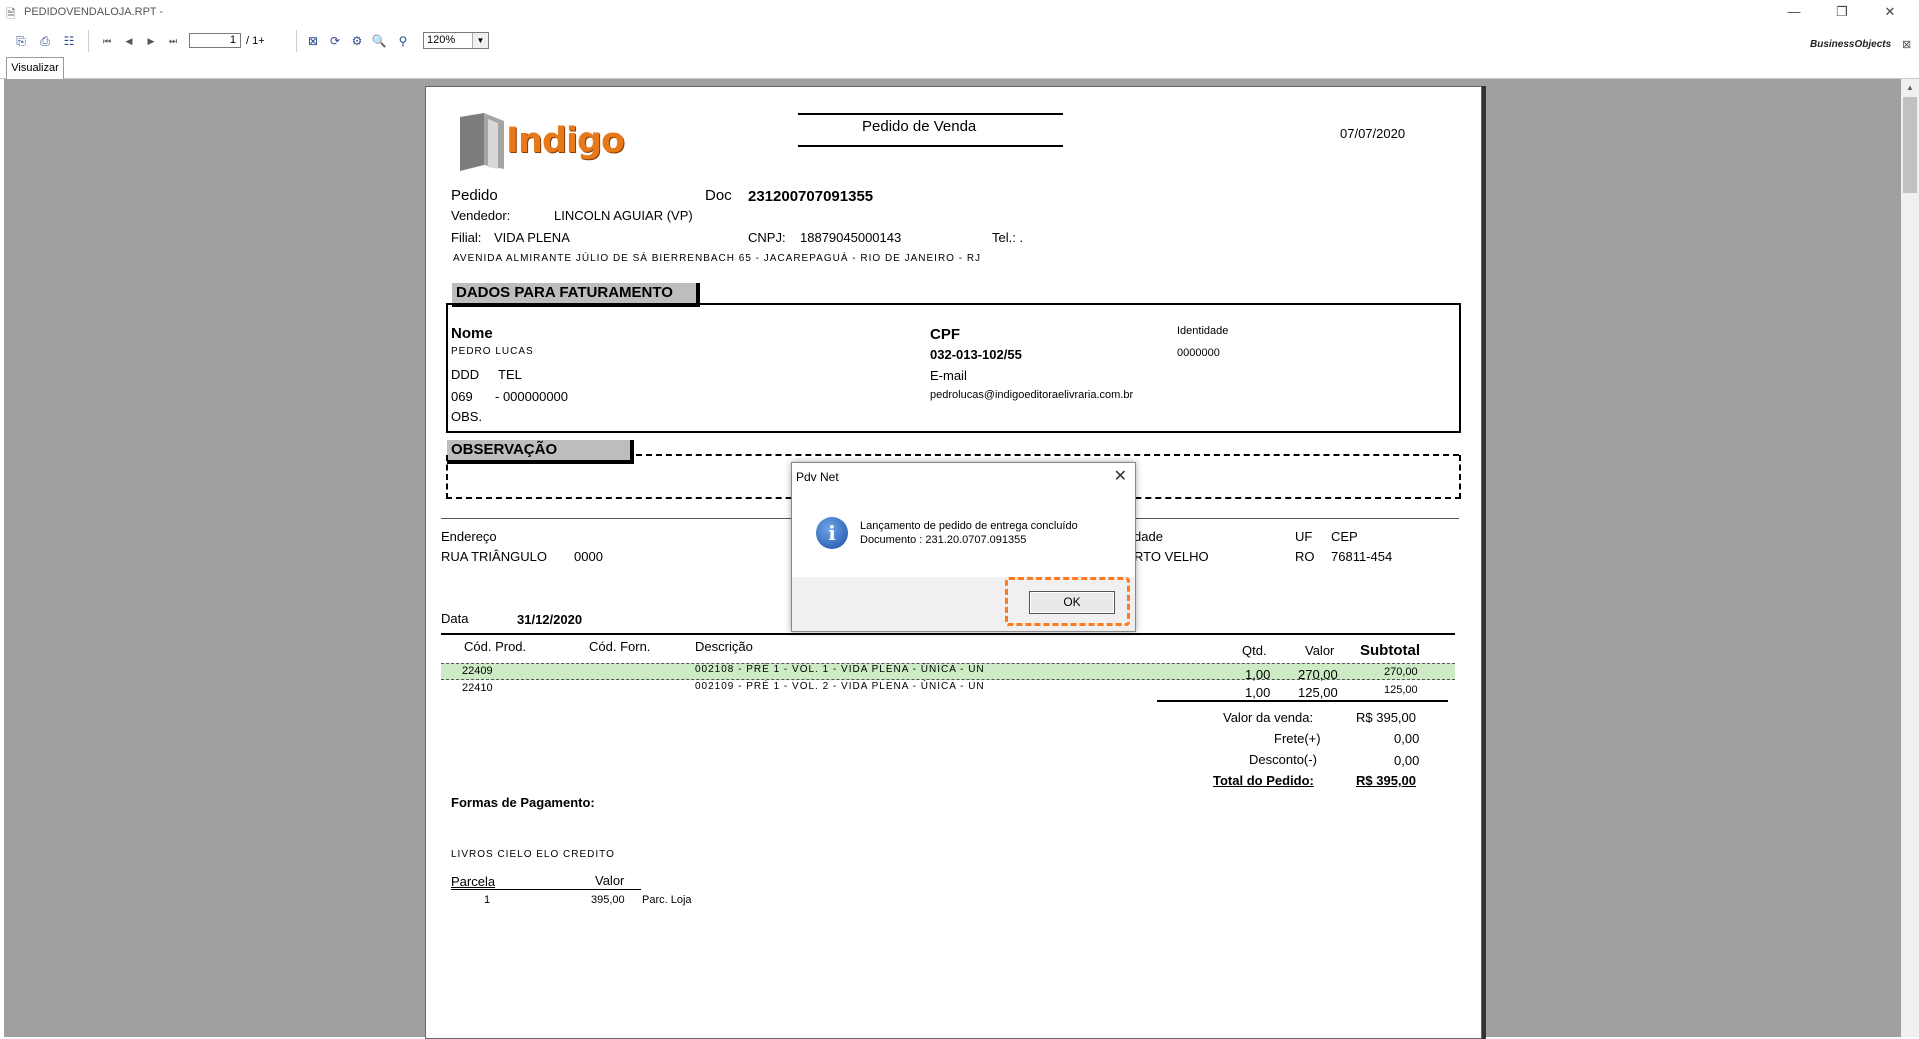  What do you see at coordinates (1794, 12) in the screenshot?
I see `minimize-button: —` at bounding box center [1794, 12].